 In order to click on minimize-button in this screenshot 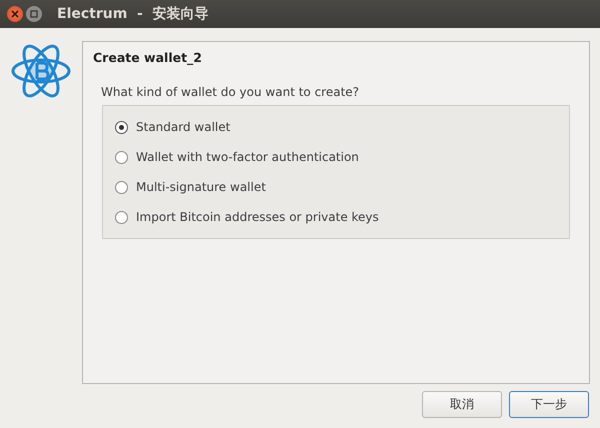, I will do `click(34, 14)`.